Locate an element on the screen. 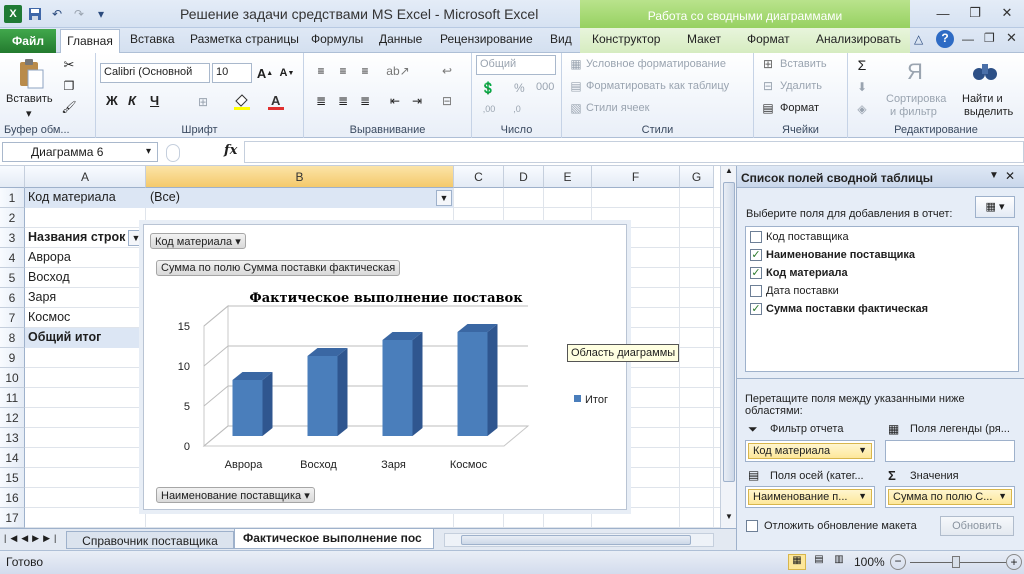 Image resolution: width=1024 pixels, height=574 pixels. values-zone-item: Сумма по полю С... ▼ is located at coordinates (950, 497).